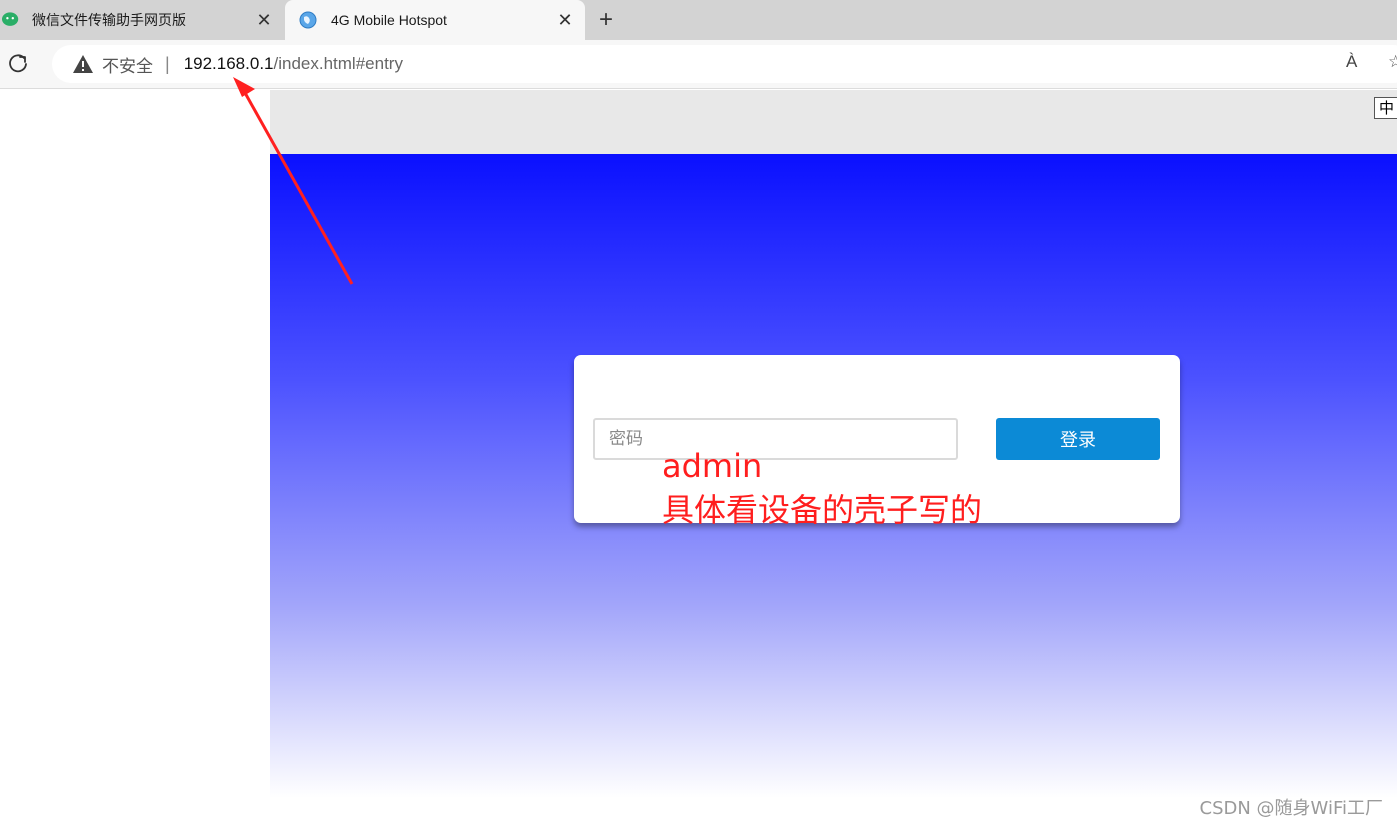 The width and height of the screenshot is (1397, 825). Describe the element at coordinates (11, 20) in the screenshot. I see `wechat-icon` at that location.